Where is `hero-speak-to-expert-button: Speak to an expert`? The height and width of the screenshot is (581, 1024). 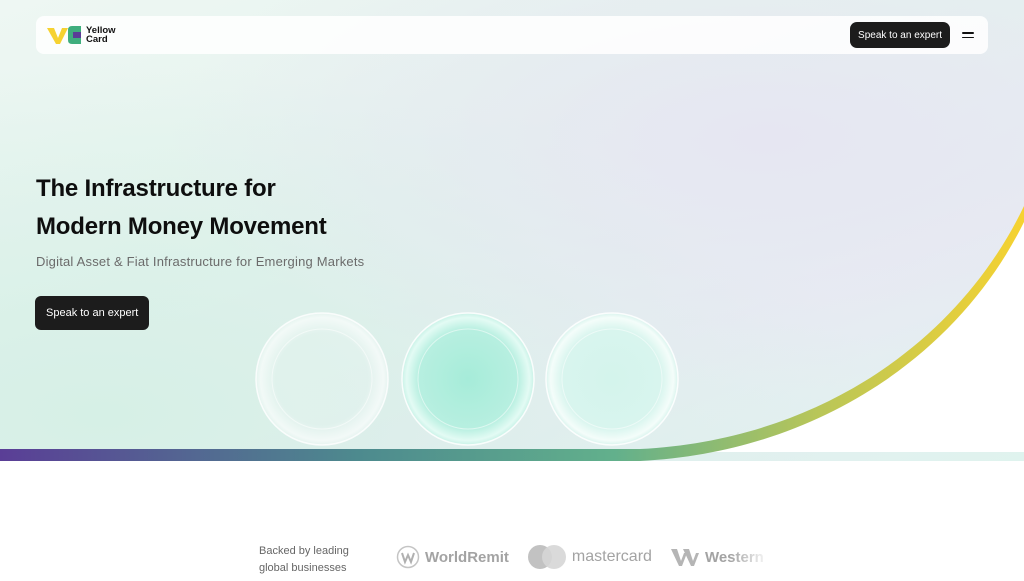 hero-speak-to-expert-button: Speak to an expert is located at coordinates (92, 313).